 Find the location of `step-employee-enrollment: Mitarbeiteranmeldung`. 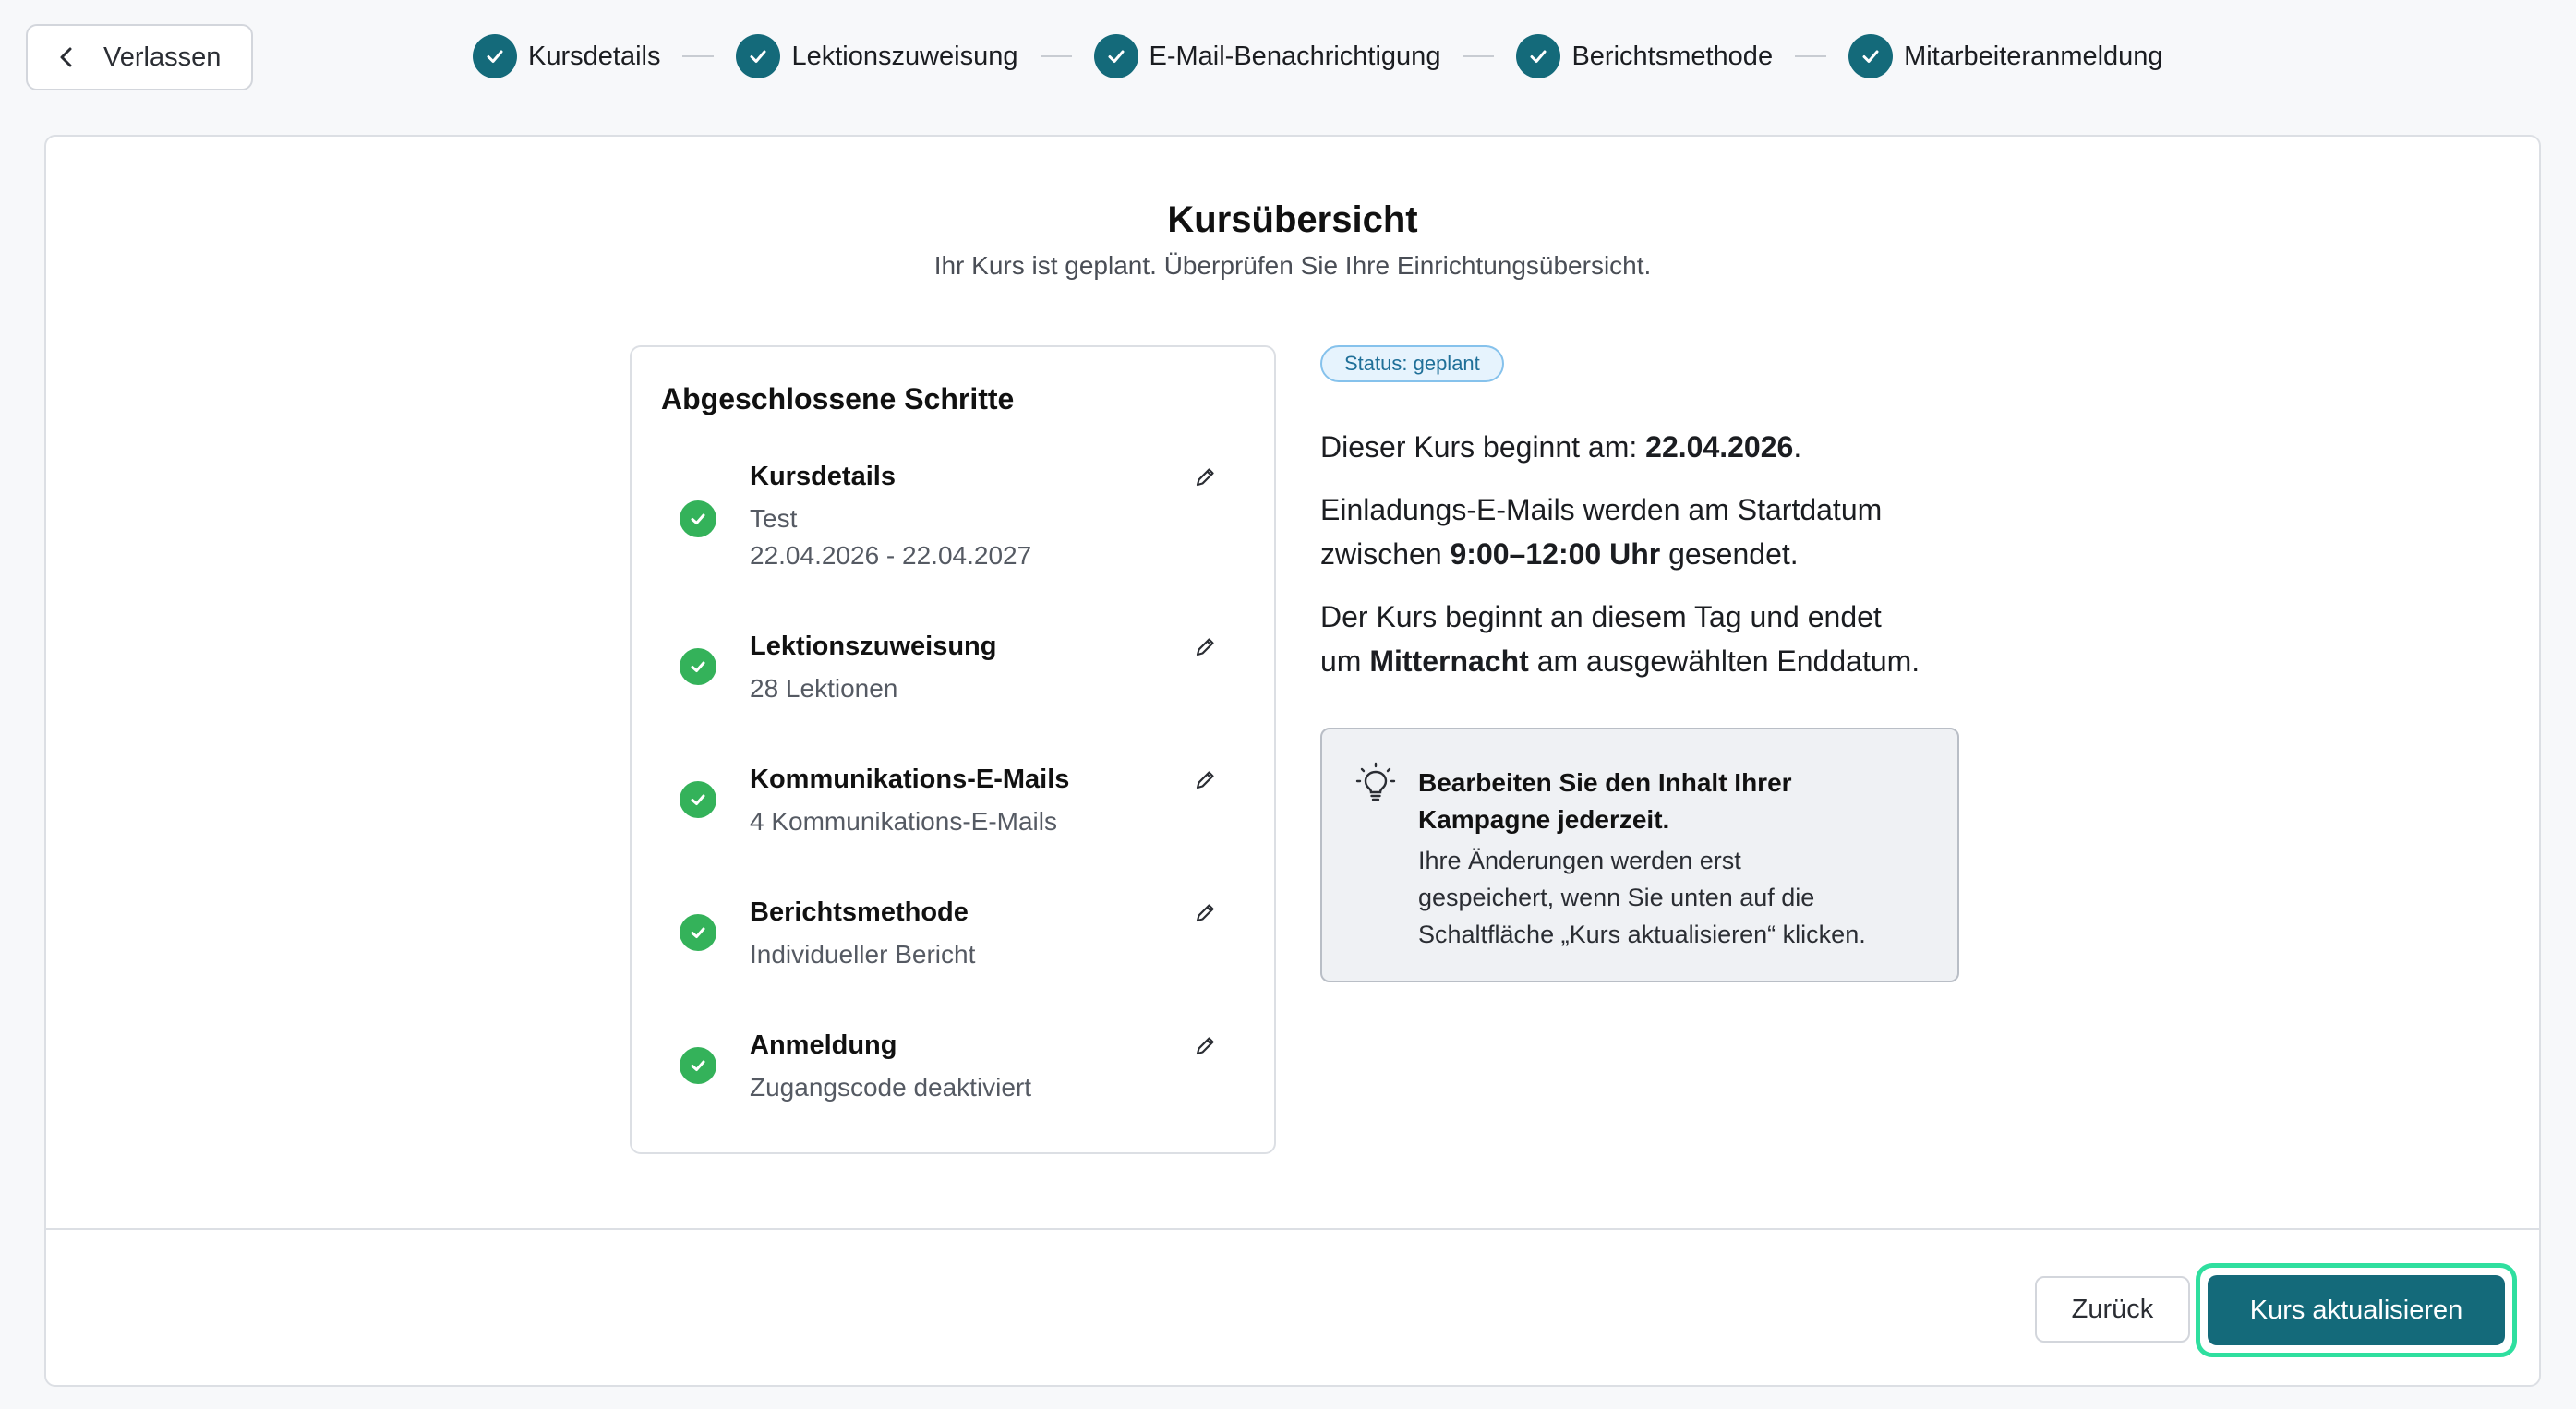

step-employee-enrollment: Mitarbeiteranmeldung is located at coordinates (2005, 56).